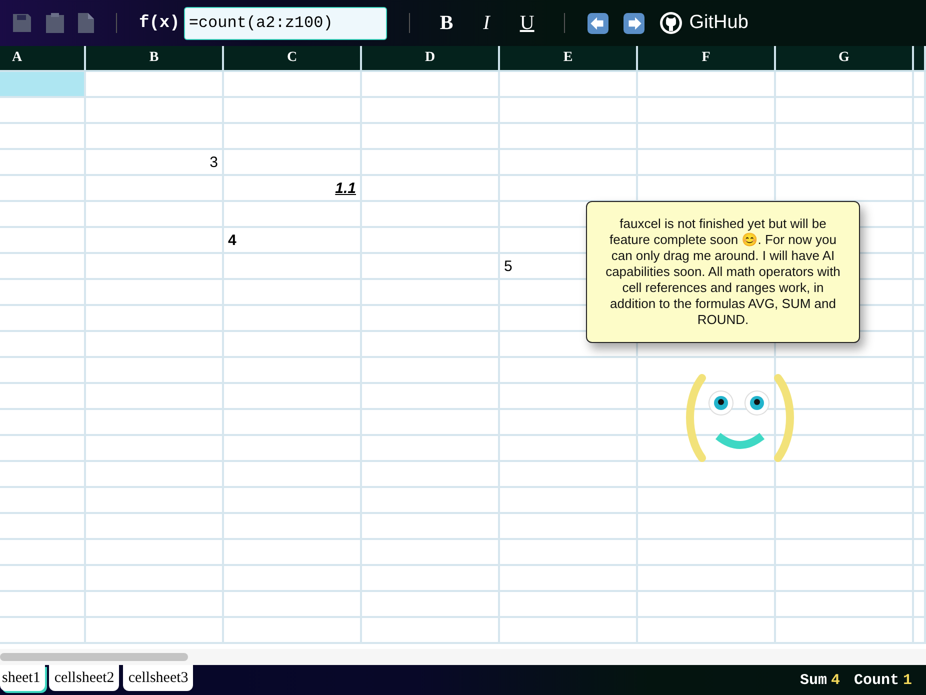 Image resolution: width=926 pixels, height=695 pixels. Describe the element at coordinates (813, 680) in the screenshot. I see `sum-label: Sum` at that location.